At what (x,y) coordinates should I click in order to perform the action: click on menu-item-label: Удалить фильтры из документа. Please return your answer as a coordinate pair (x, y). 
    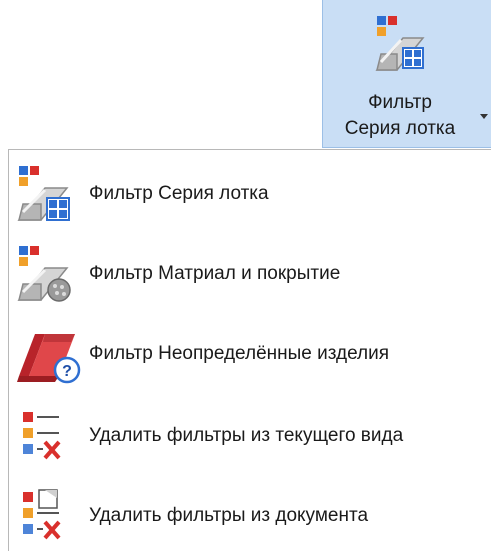
    Looking at the image, I should click on (229, 515).